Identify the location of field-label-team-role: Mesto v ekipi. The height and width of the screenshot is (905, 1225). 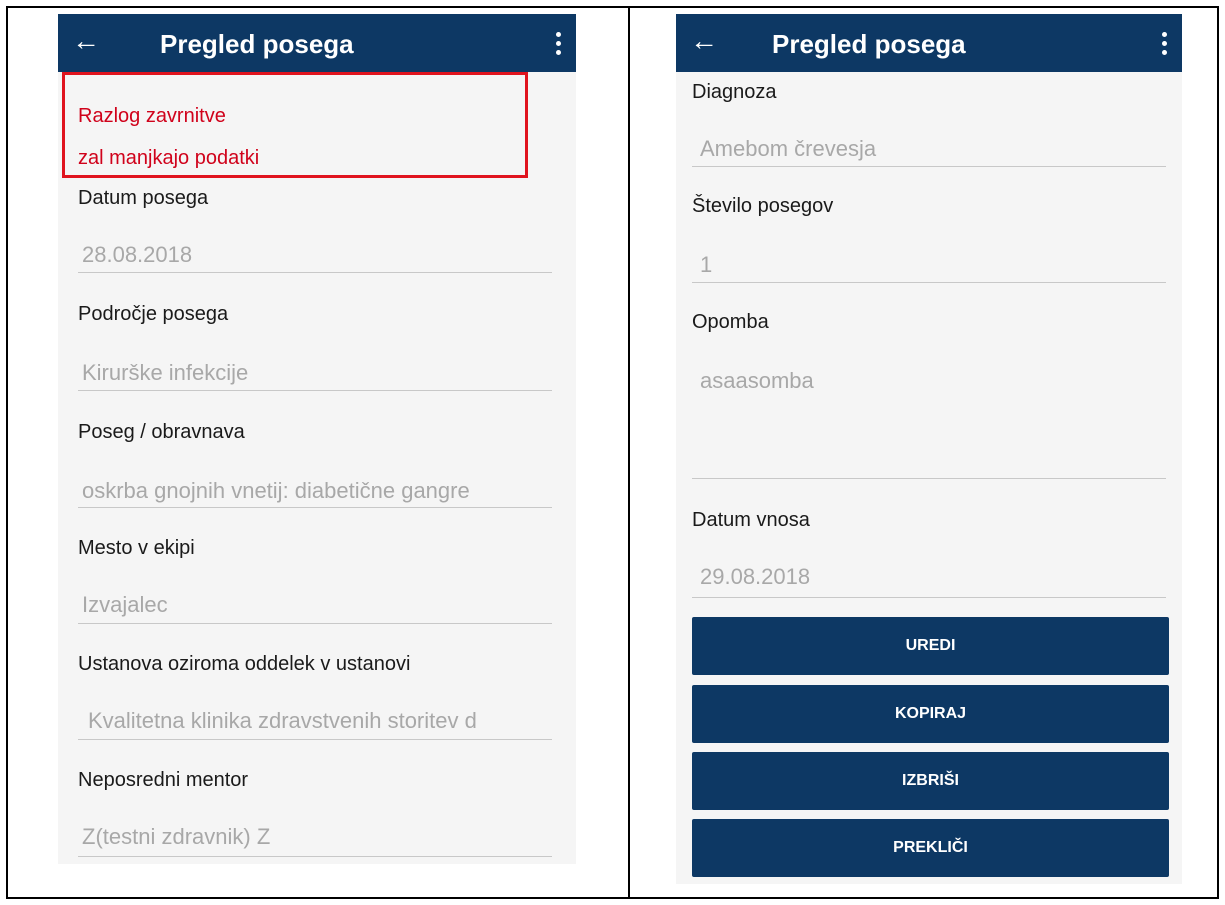
(136, 548).